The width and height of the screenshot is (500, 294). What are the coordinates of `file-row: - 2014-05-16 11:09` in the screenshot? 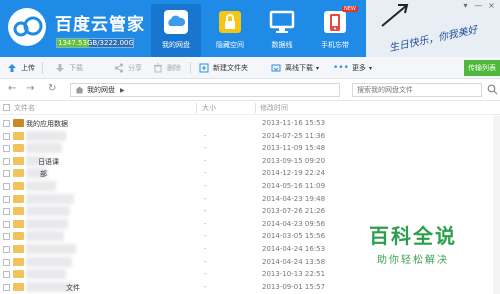 It's located at (250, 186).